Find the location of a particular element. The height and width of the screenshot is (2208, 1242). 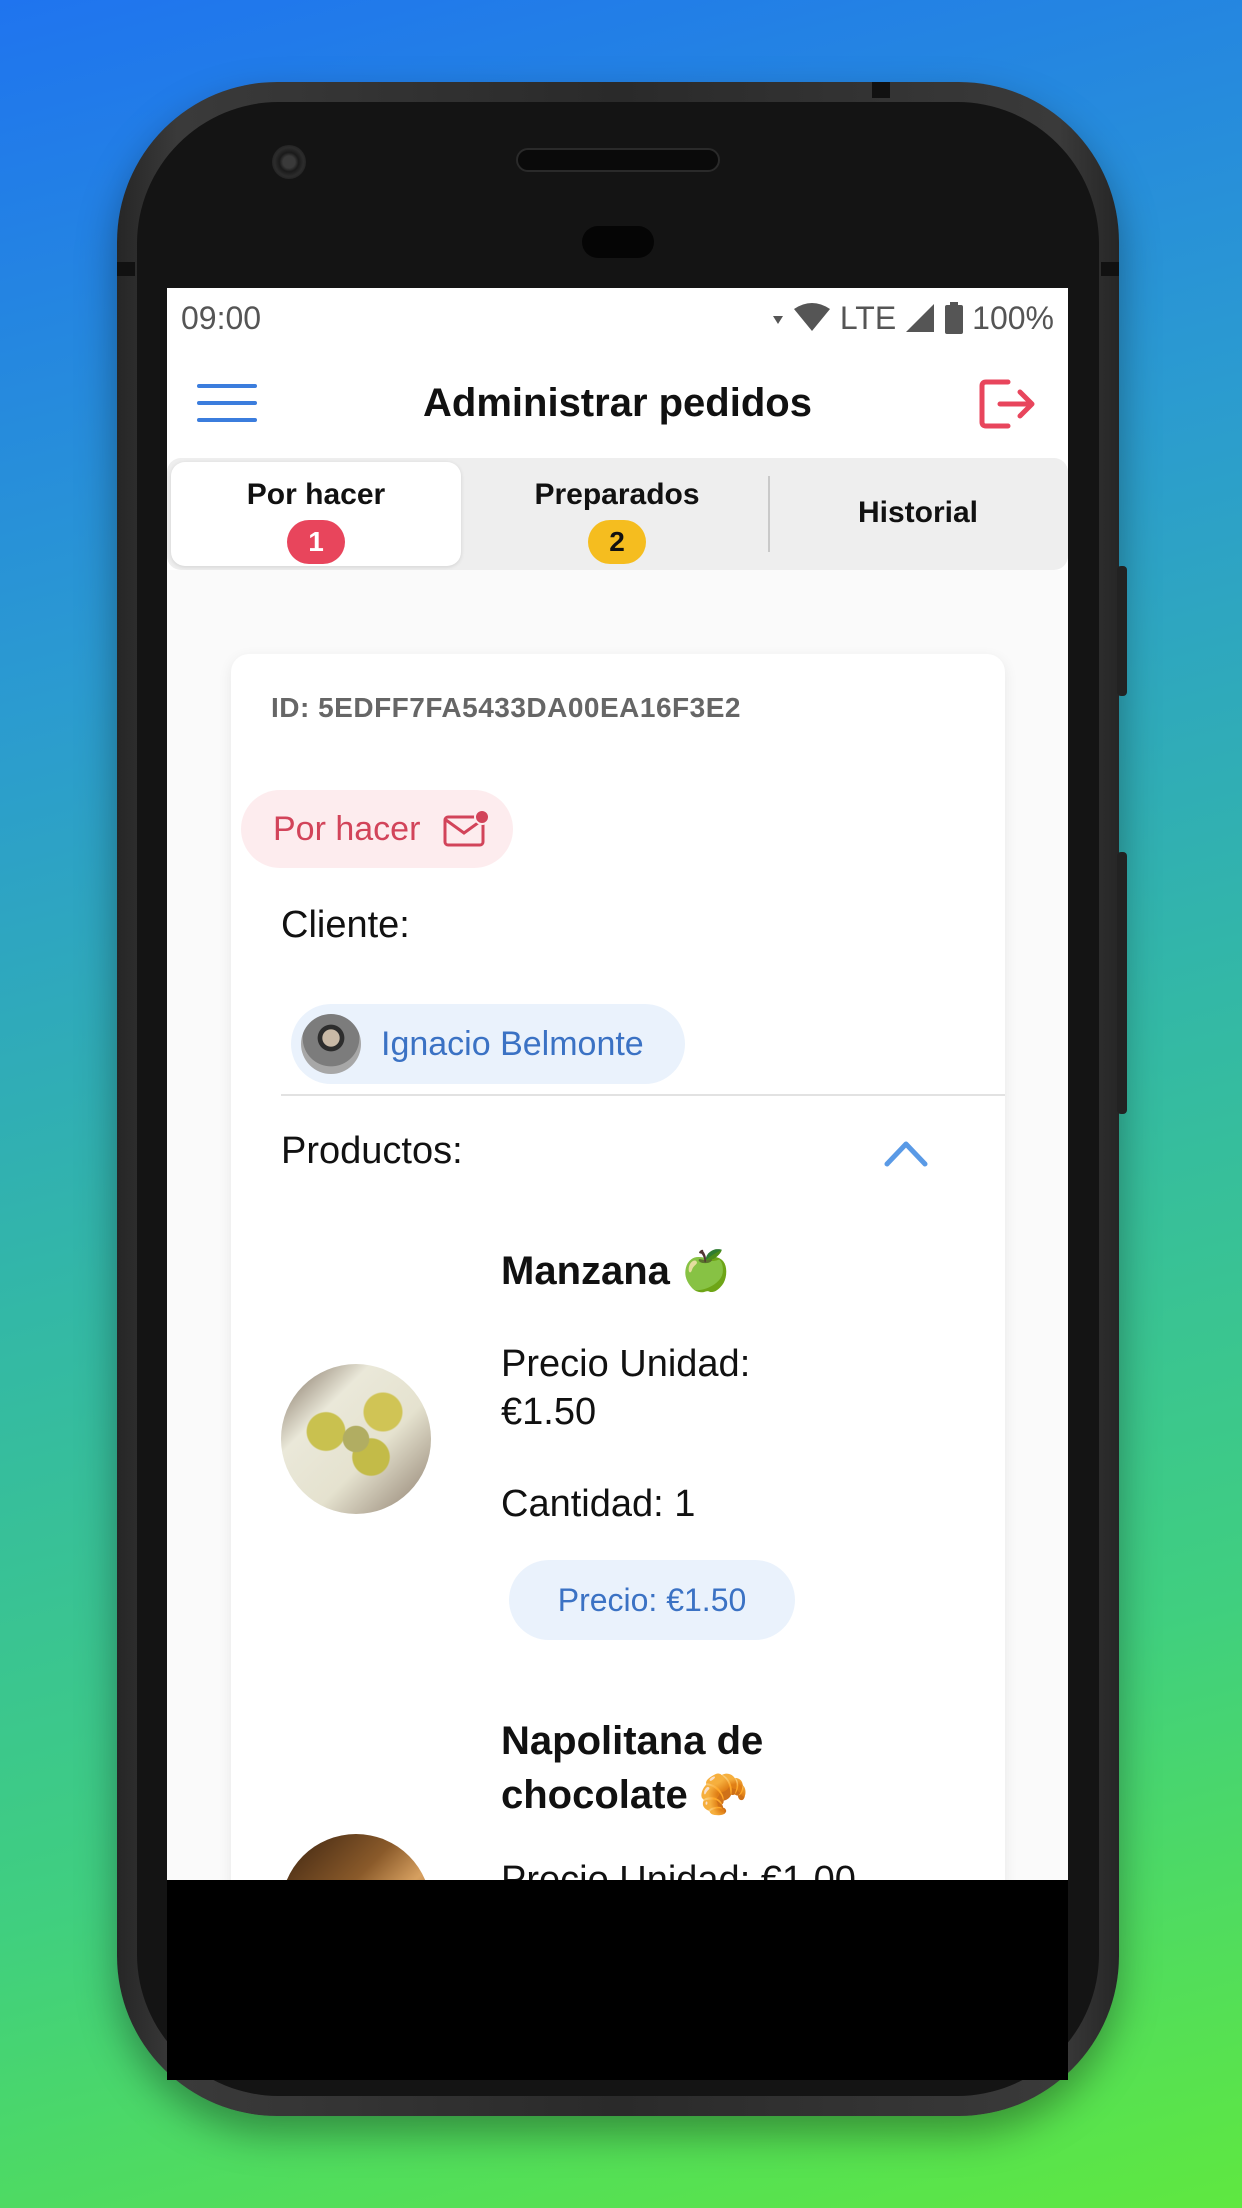

tab-bar: Por hacer 1 Preparados 2 Historial is located at coordinates (617, 514).